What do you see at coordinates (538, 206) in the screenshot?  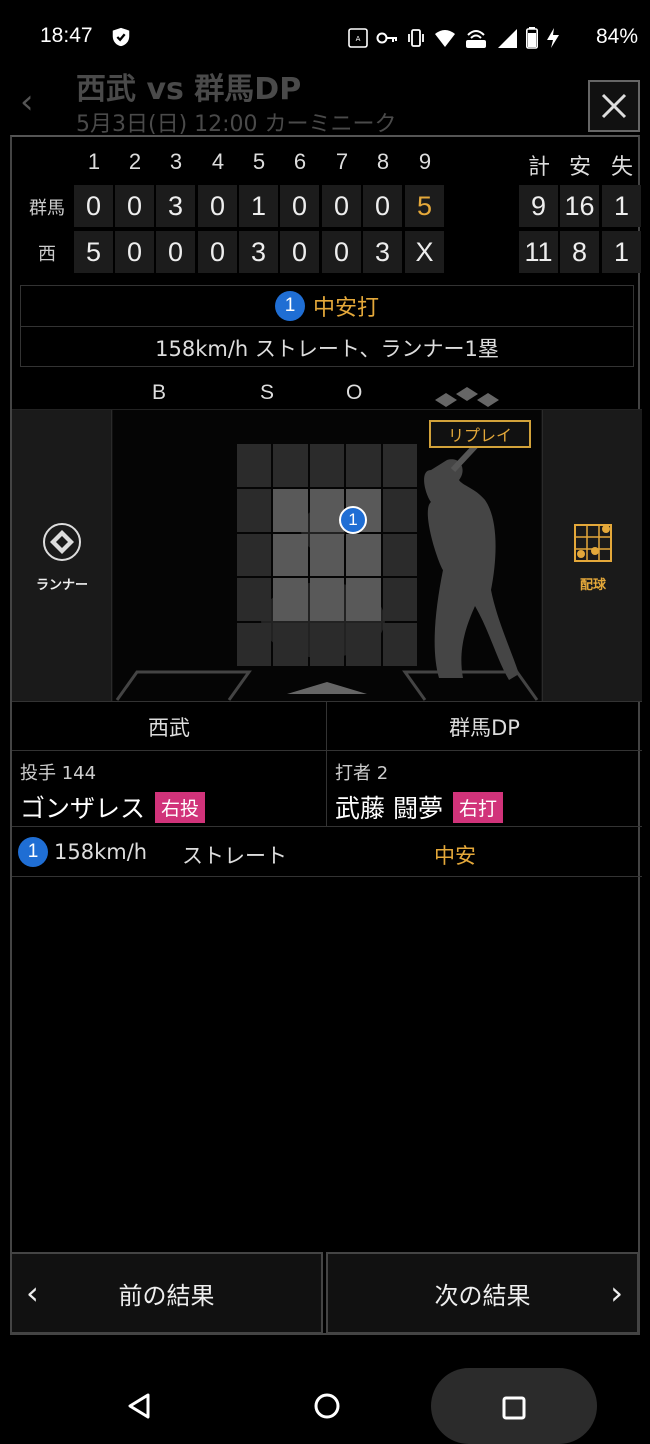 I see `total-runs: 9` at bounding box center [538, 206].